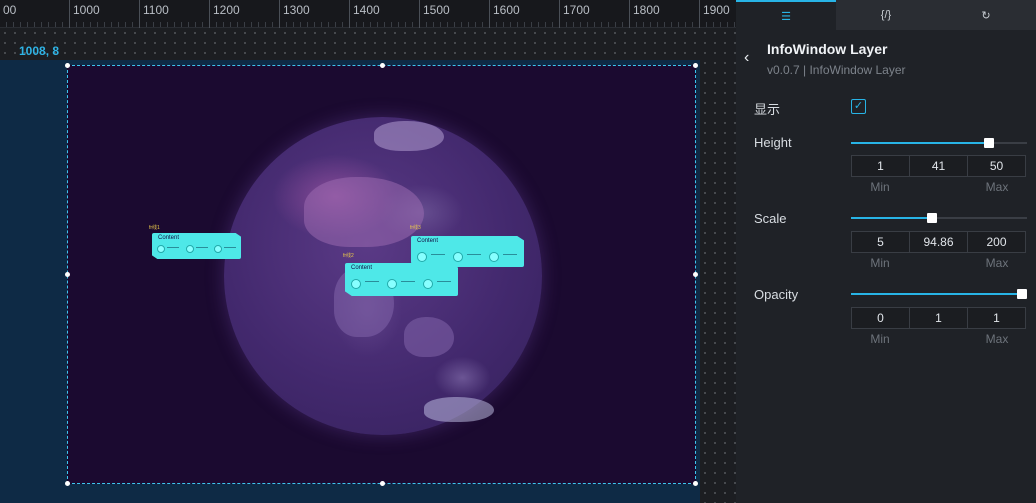 The height and width of the screenshot is (503, 1036). I want to click on ruler-tick: 1700, so click(574, 14).